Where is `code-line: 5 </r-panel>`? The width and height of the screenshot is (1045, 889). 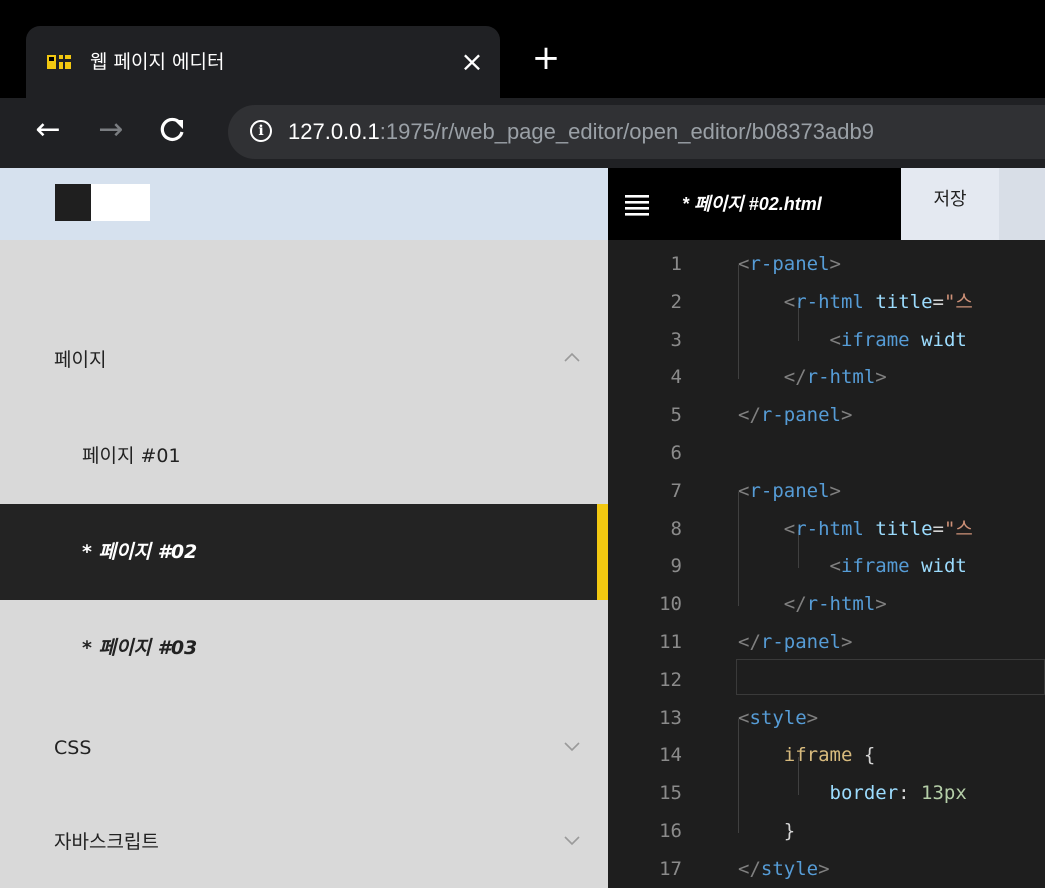
code-line: 5 </r-panel> is located at coordinates (826, 416).